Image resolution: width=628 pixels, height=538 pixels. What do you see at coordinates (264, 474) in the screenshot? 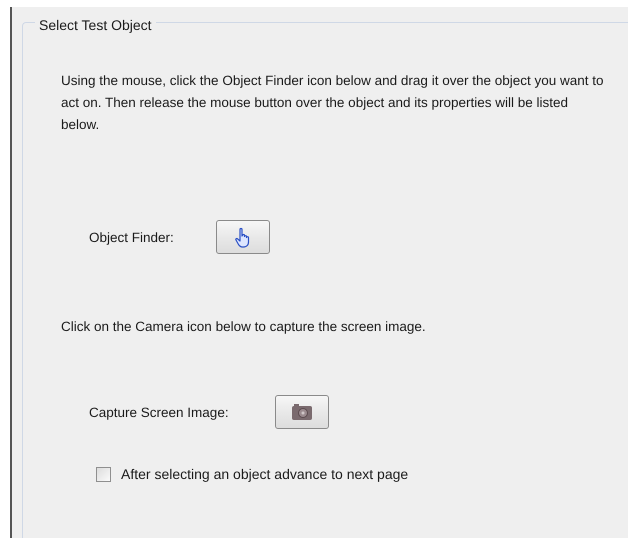
I see `advance-checkbox-label: After selecting an object advance to next page` at bounding box center [264, 474].